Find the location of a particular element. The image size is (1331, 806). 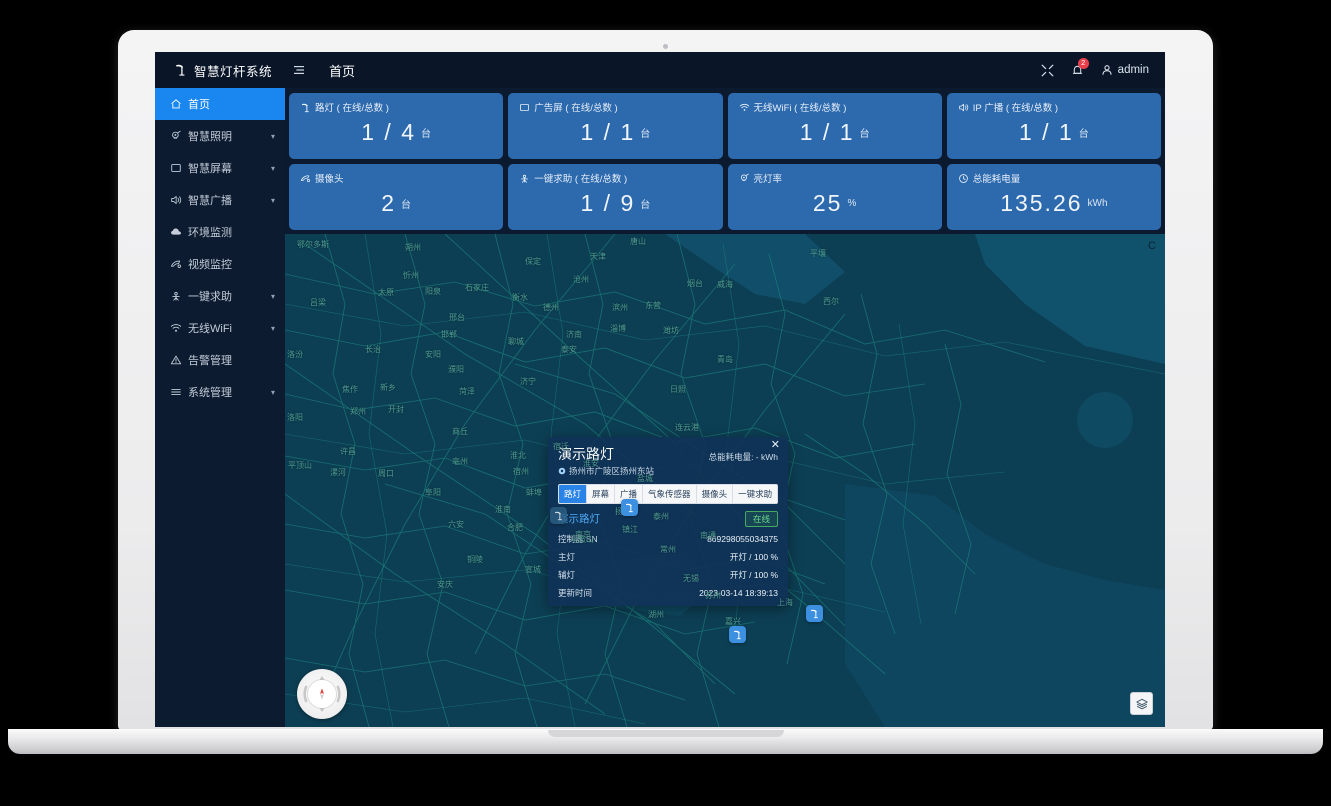

sidebar-item-1: 智慧照明 ▾ is located at coordinates (220, 136).